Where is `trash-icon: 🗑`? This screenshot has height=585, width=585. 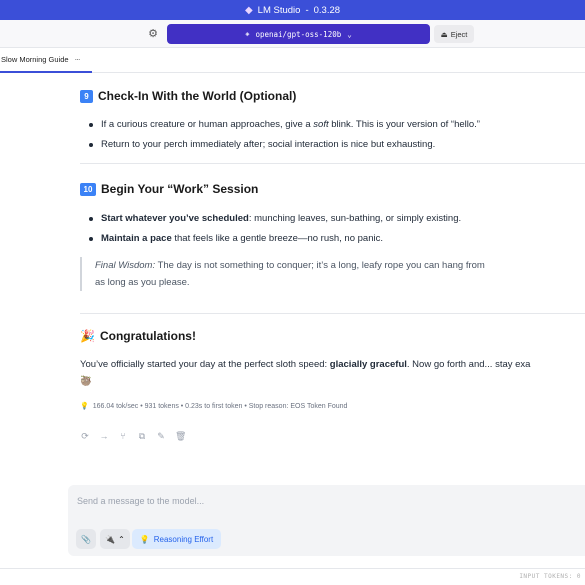 trash-icon: 🗑 is located at coordinates (180, 436).